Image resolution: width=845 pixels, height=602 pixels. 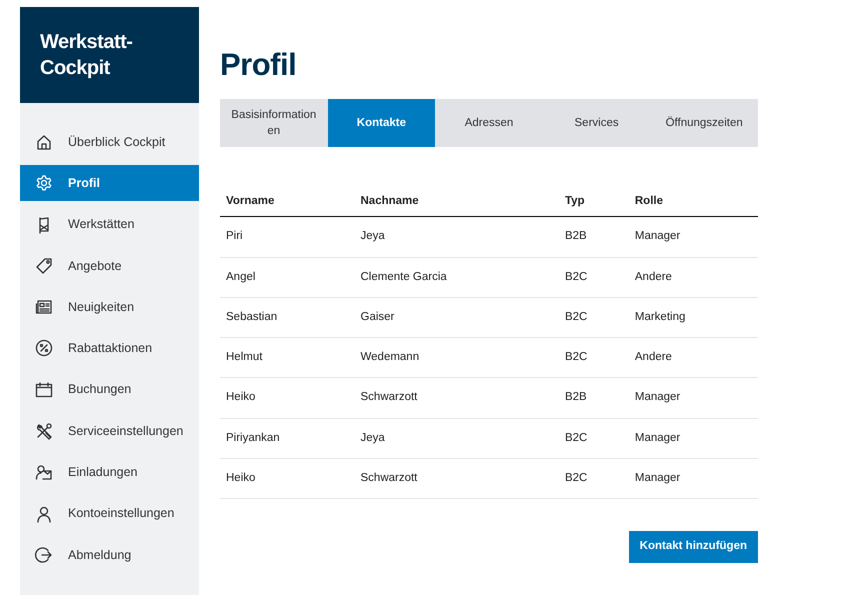 What do you see at coordinates (87, 55) in the screenshot?
I see `brand-title: Werkstatt-Cockpit` at bounding box center [87, 55].